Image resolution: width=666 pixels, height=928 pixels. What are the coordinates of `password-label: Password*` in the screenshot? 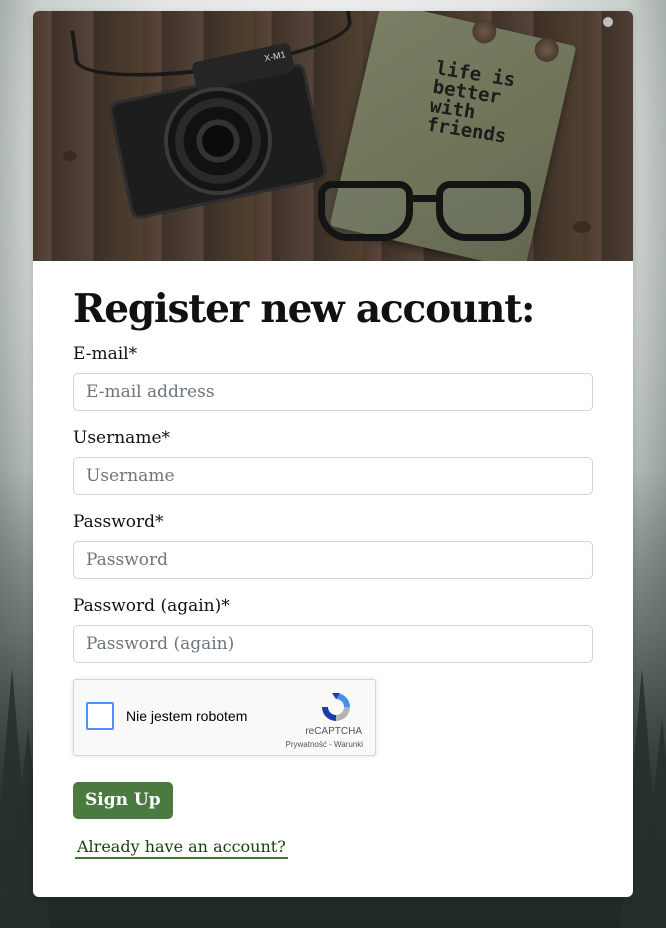 It's located at (118, 522).